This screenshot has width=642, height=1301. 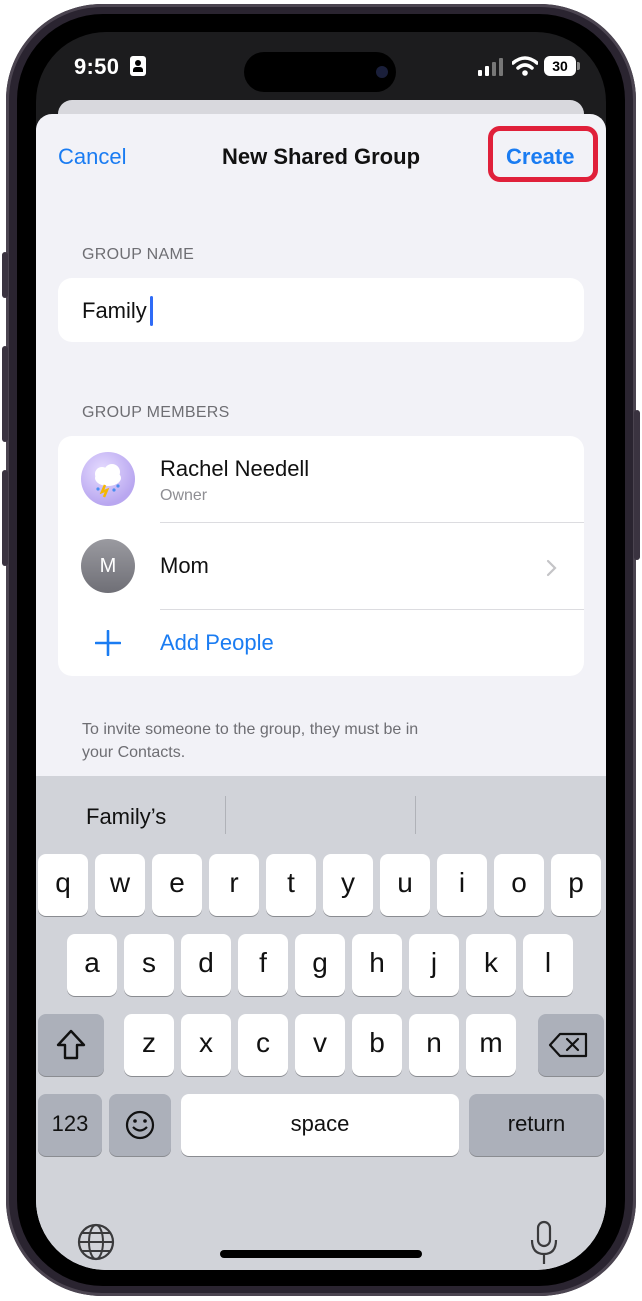 I want to click on key-v: v, so click(x=320, y=1045).